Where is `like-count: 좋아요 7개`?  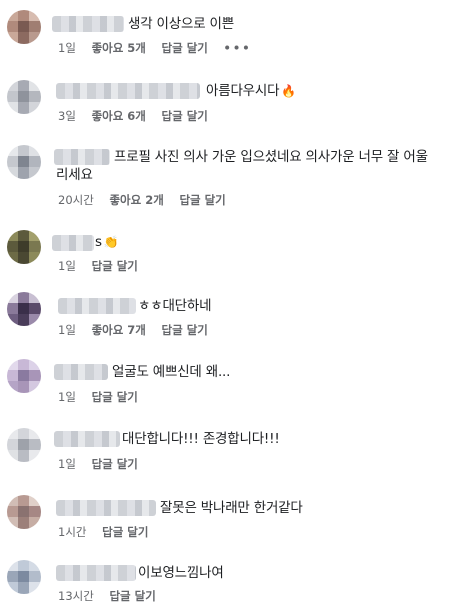
like-count: 좋아요 7개 is located at coordinates (119, 330).